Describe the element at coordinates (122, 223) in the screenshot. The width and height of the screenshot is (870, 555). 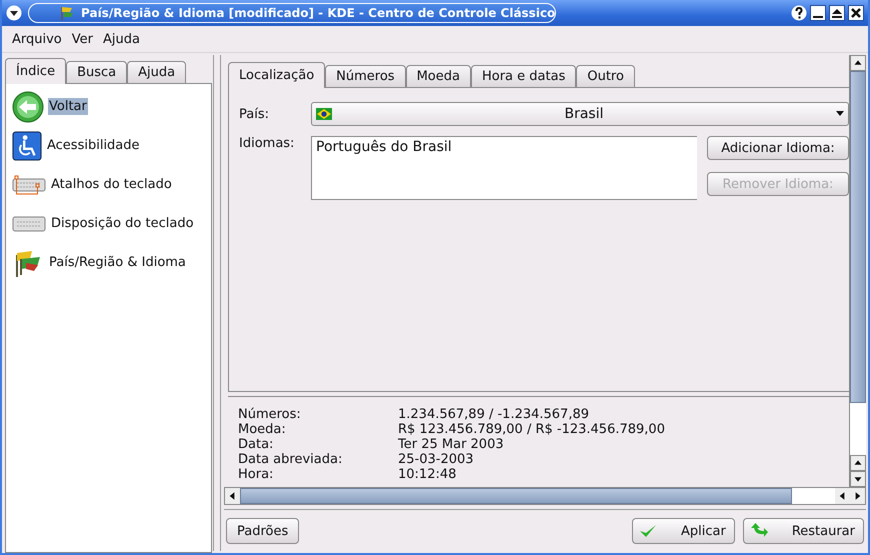
I see `module-item: Disposição do teclado` at that location.